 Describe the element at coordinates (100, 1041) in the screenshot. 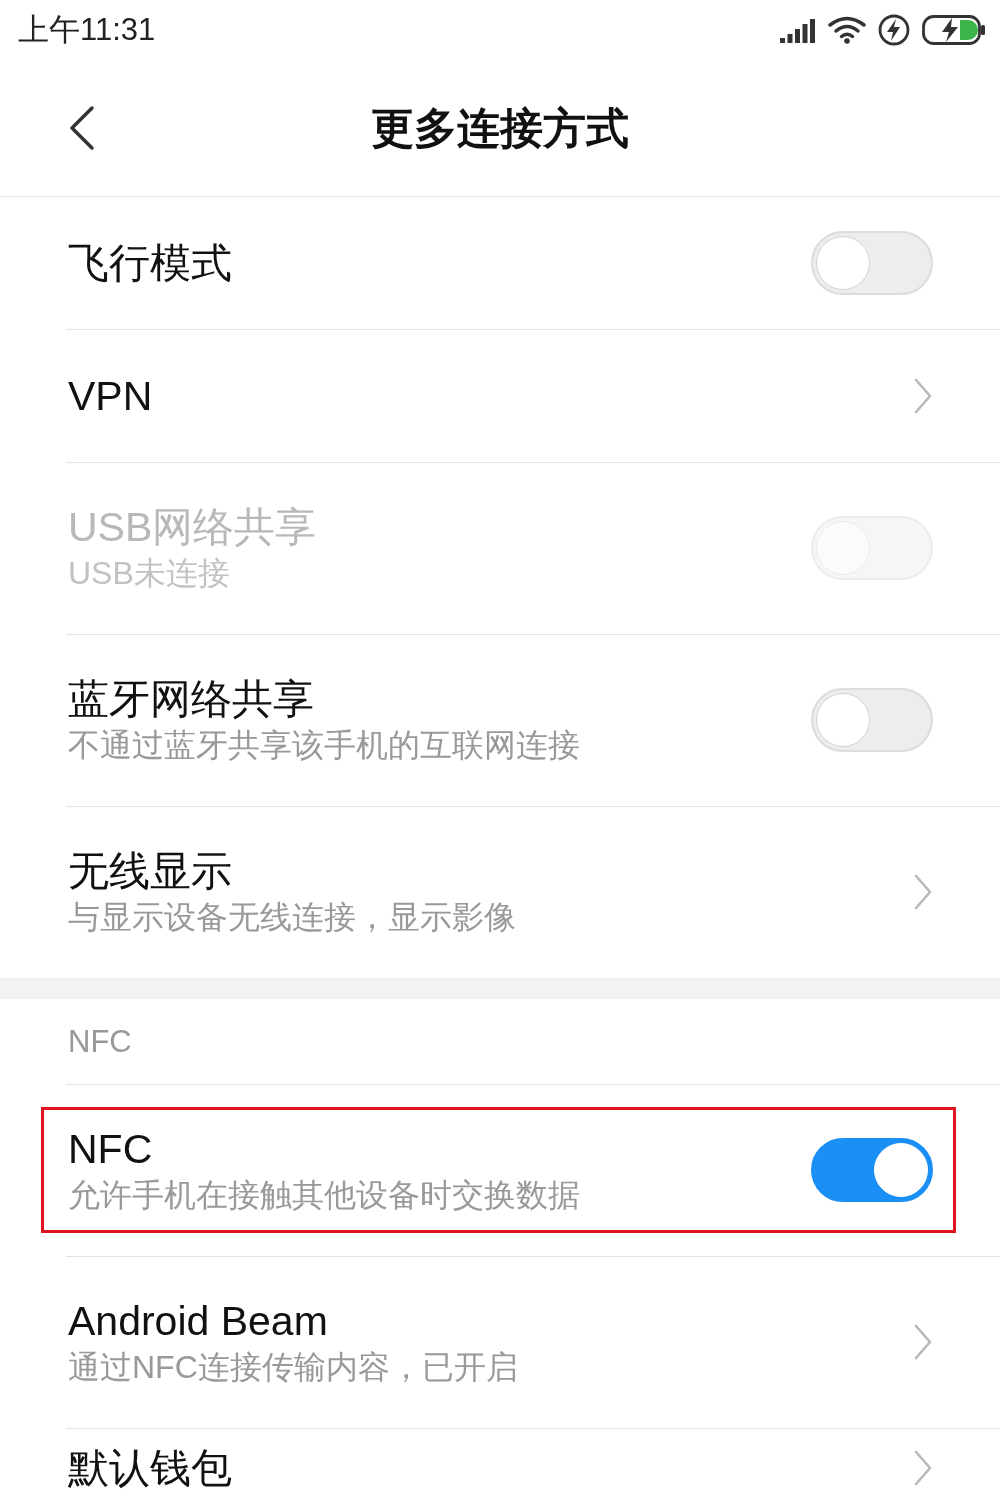

I see `section-header: NFC` at that location.